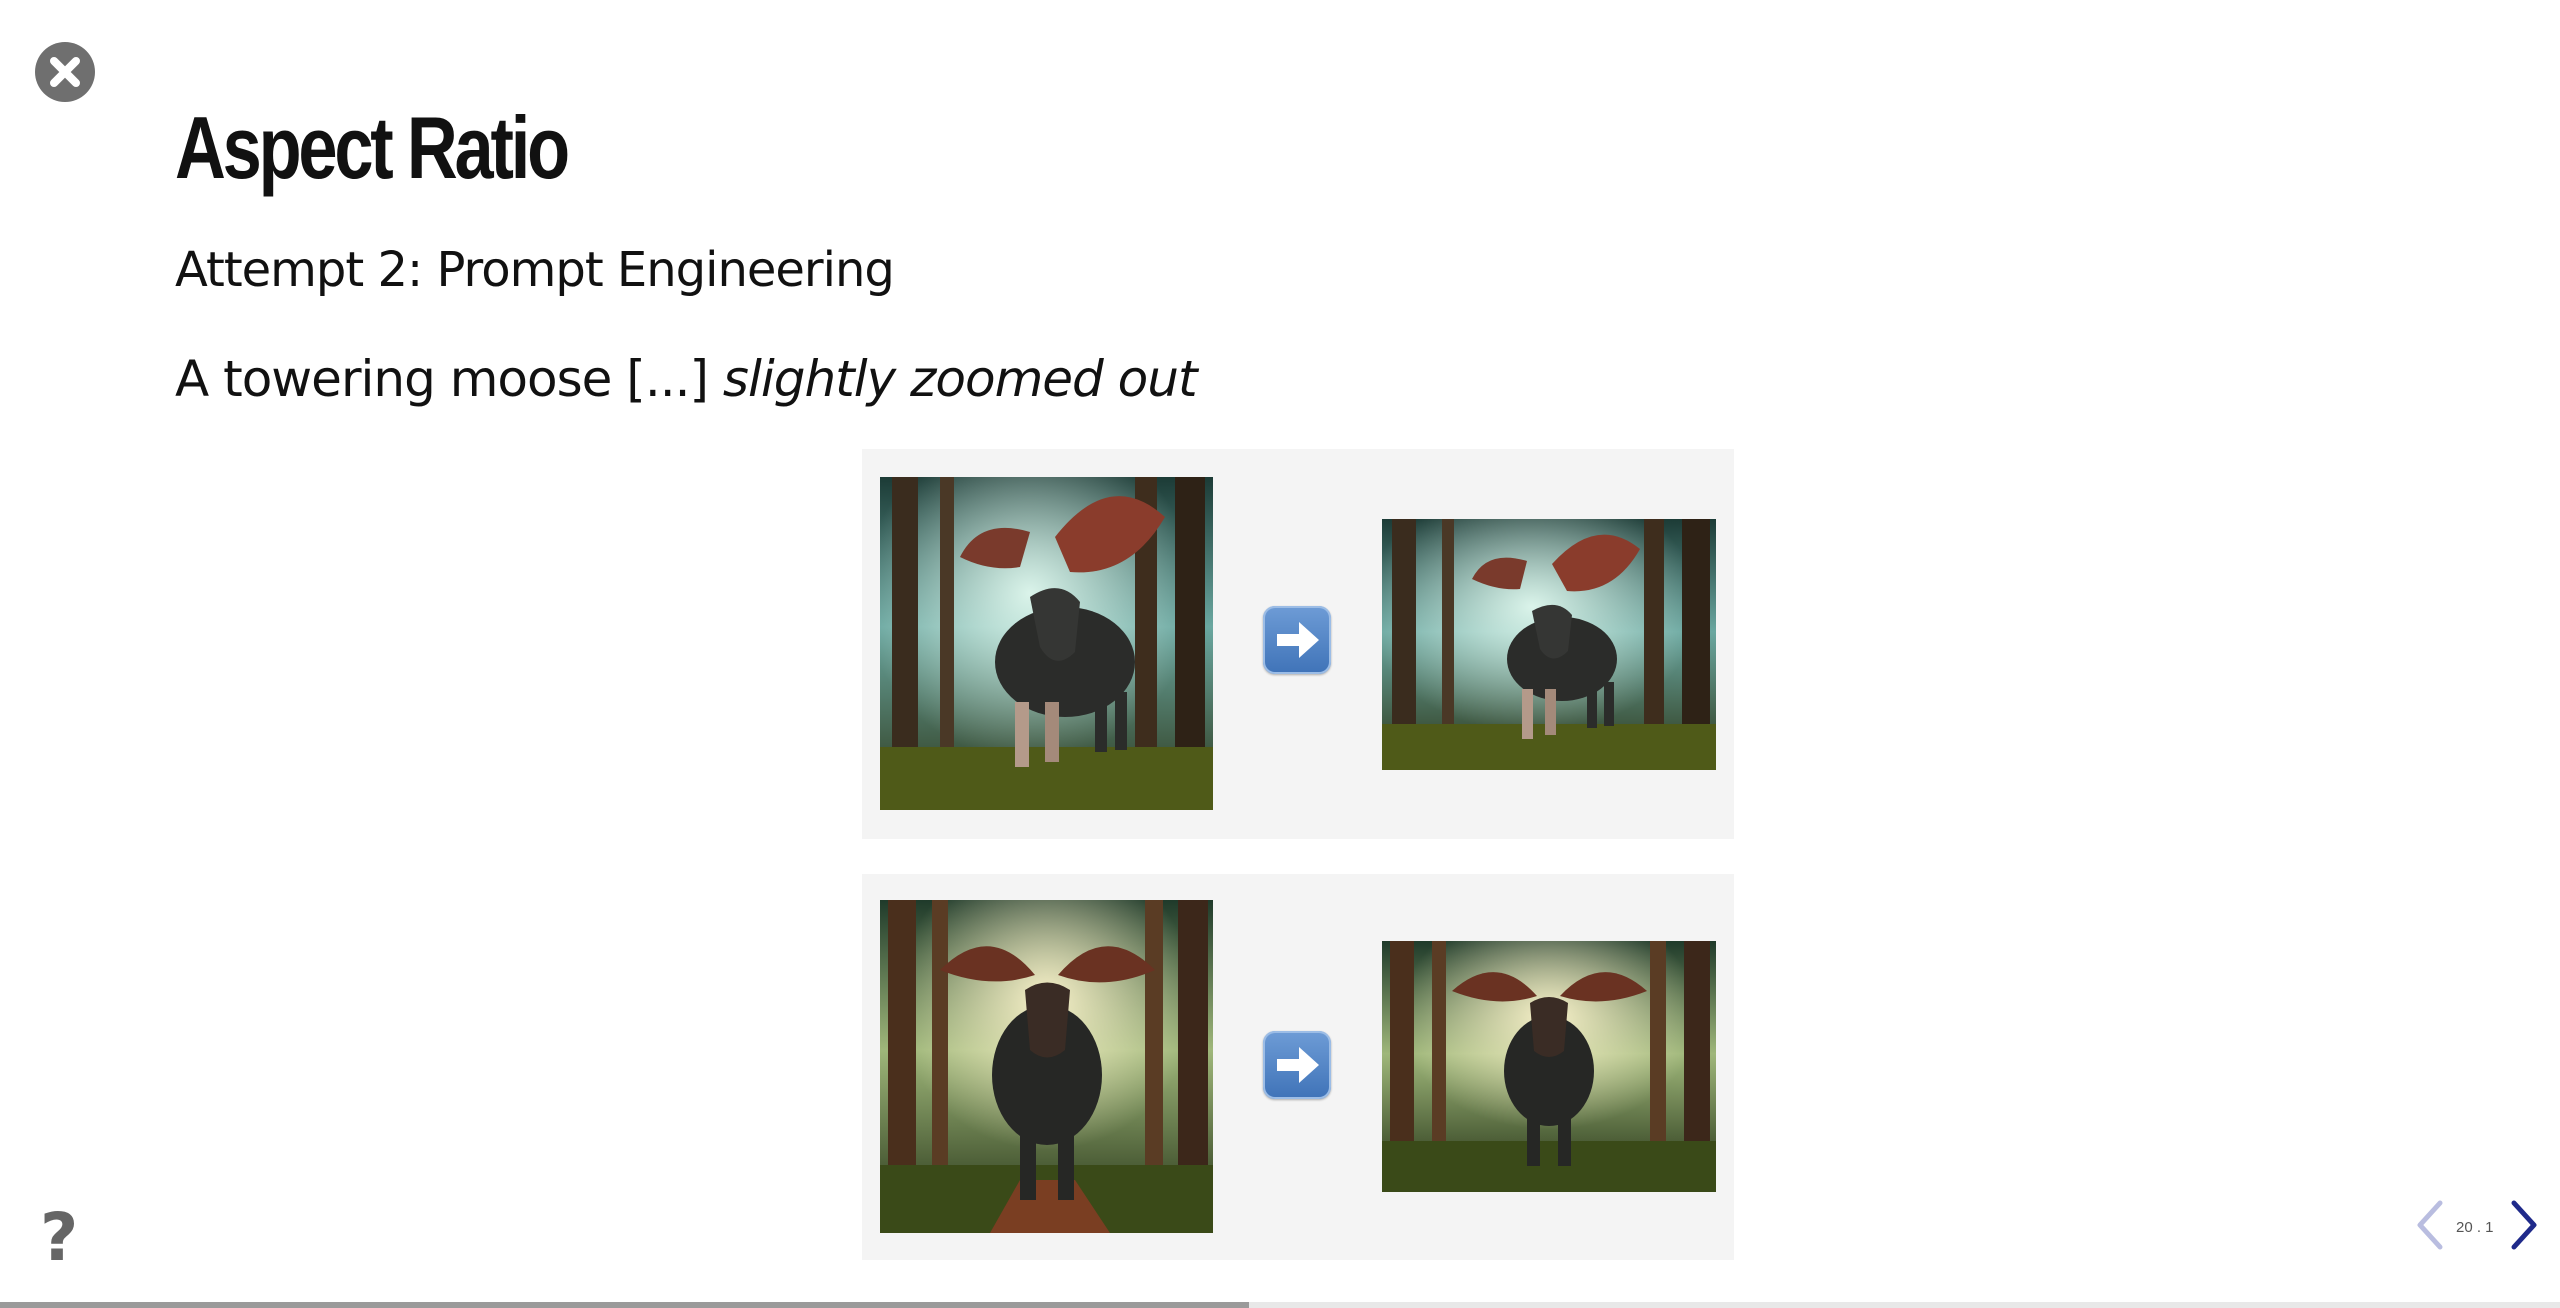 The width and height of the screenshot is (2560, 1308). I want to click on chevron-right-icon, so click(2524, 1227).